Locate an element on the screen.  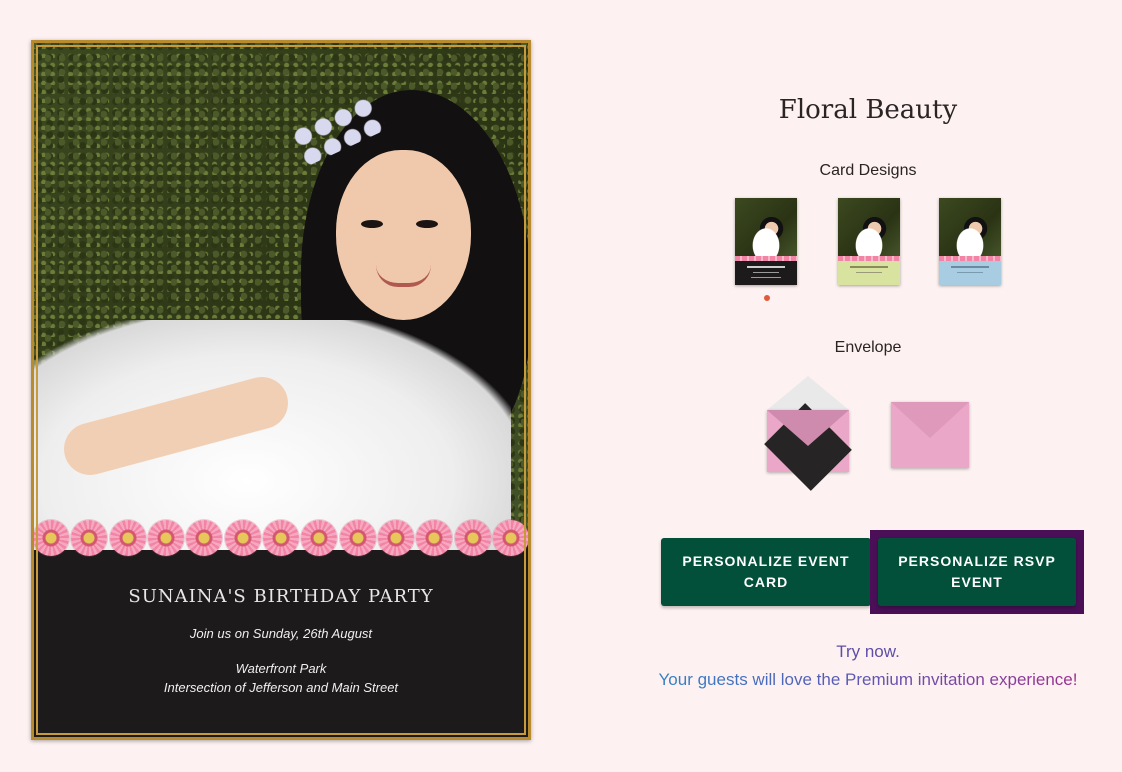
envelope-flap-closed is located at coordinates (930, 420).